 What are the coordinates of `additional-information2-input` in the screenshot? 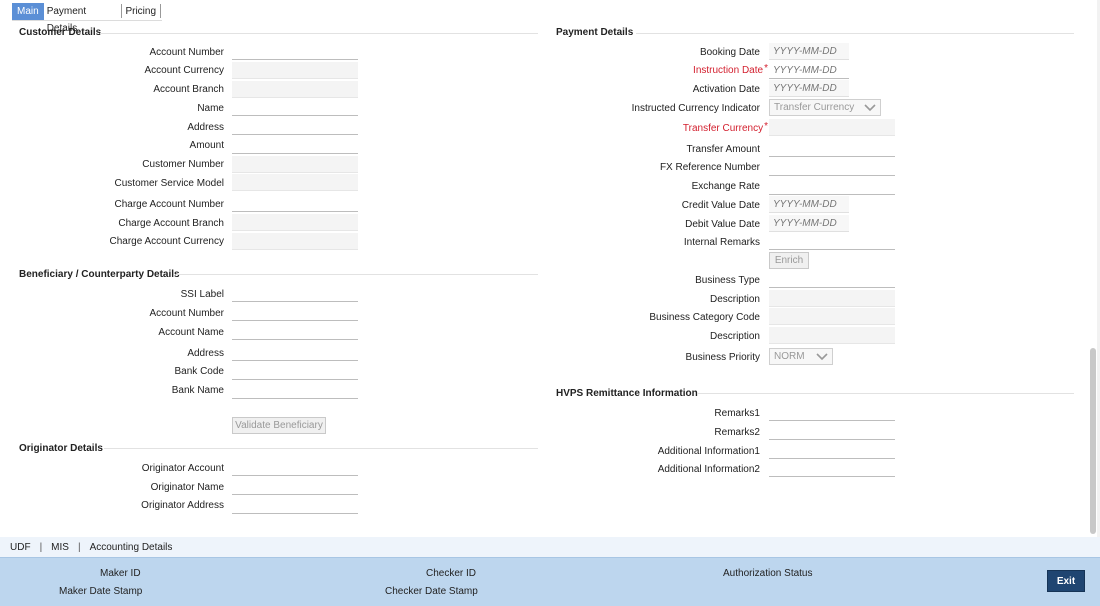 It's located at (832, 468).